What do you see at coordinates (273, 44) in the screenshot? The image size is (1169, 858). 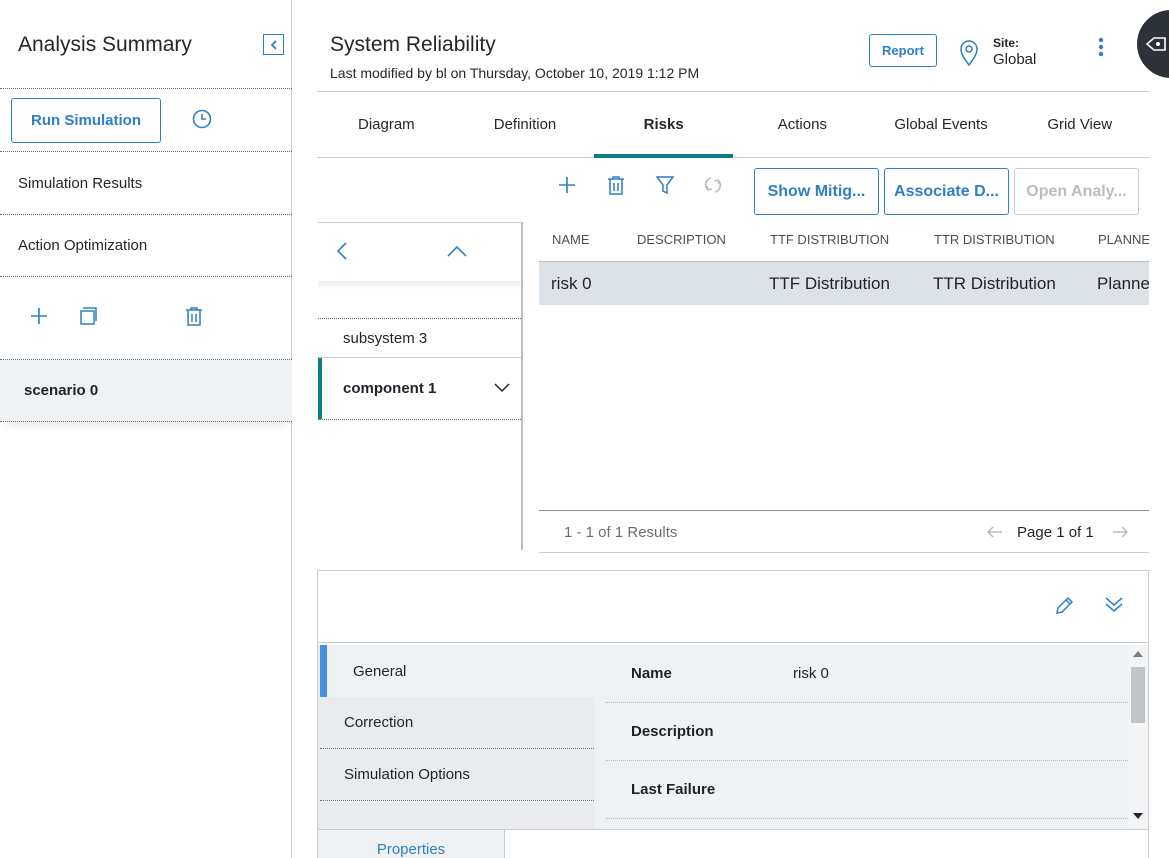 I see `collapse-panel-icon` at bounding box center [273, 44].